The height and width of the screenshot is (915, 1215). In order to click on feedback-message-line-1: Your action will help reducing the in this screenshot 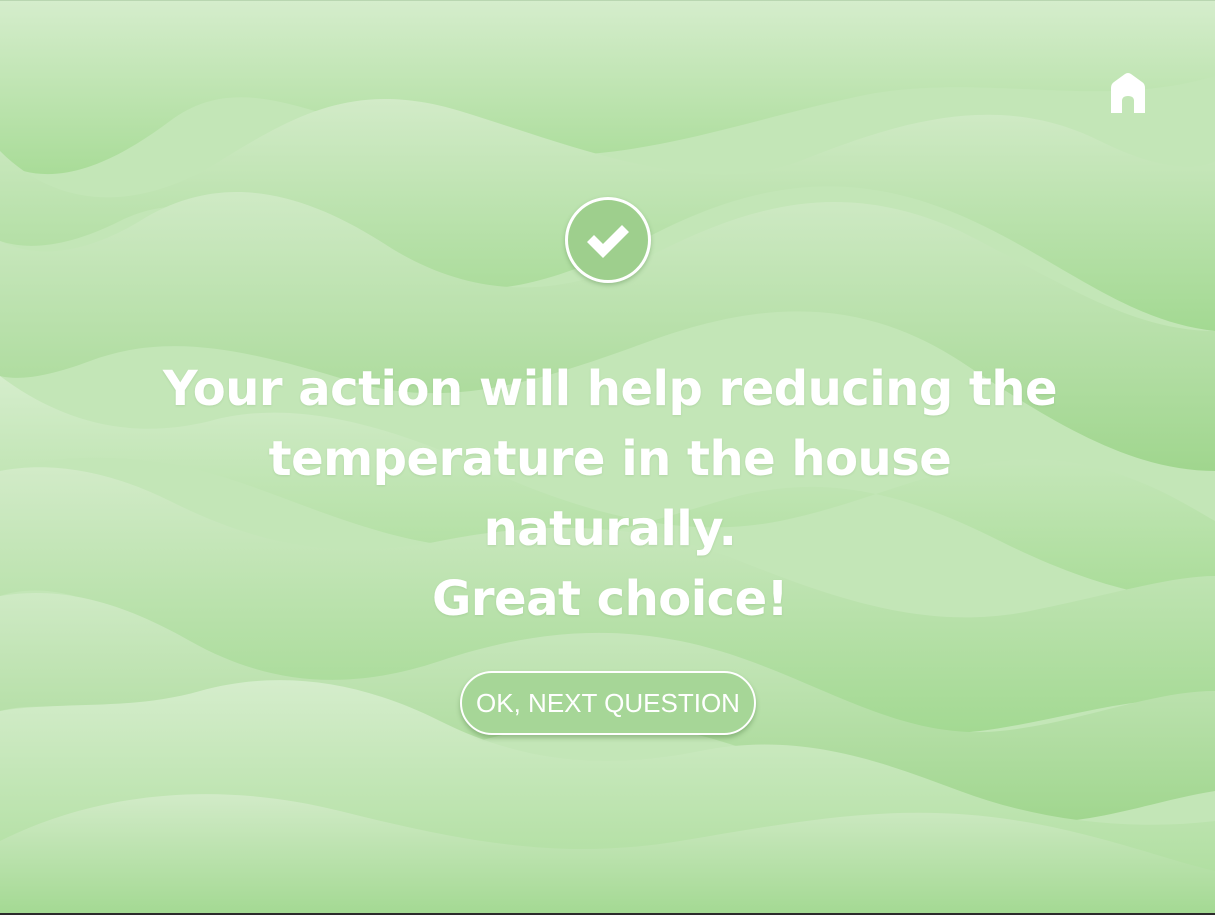, I will do `click(610, 389)`.